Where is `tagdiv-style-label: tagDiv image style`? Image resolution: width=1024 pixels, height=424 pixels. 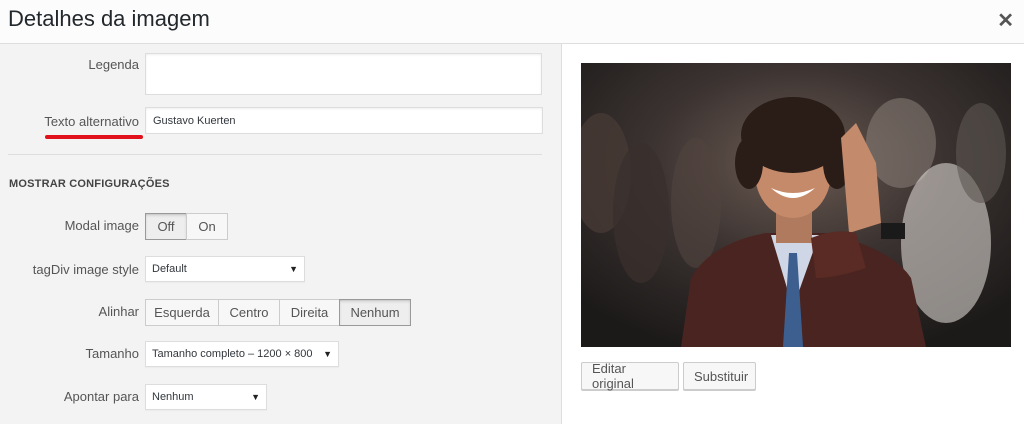
tagdiv-style-label: tagDiv image style is located at coordinates (85, 269).